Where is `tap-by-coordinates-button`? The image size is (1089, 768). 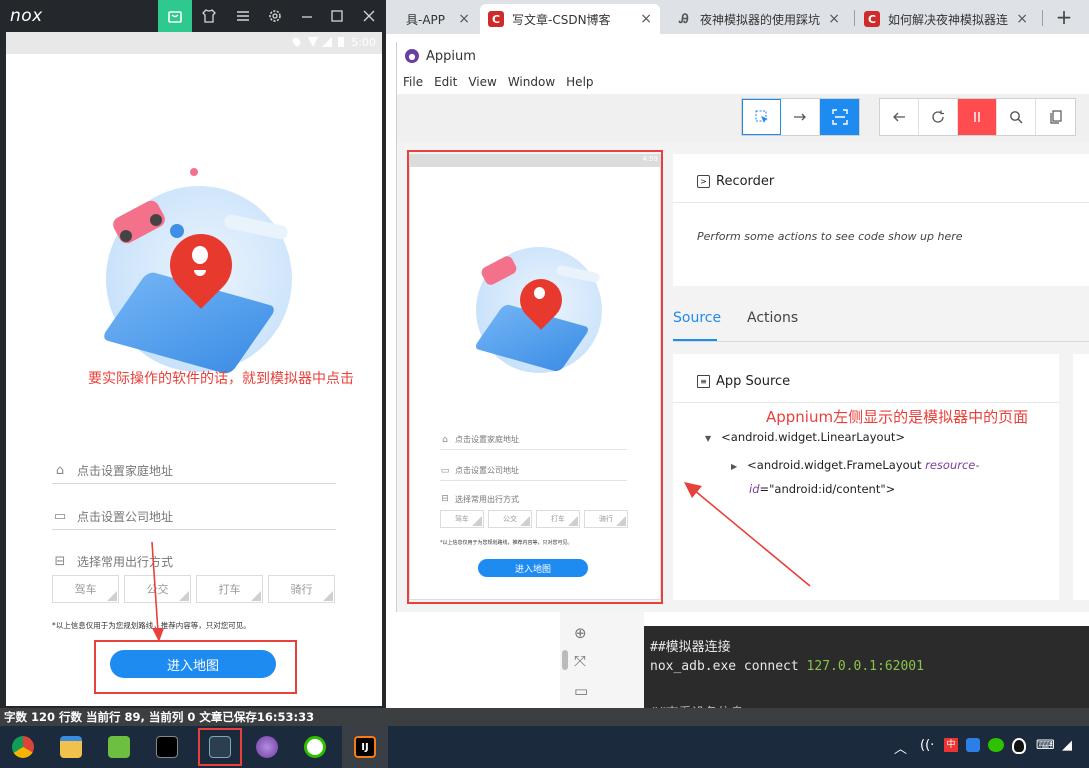
tap-by-coordinates-button is located at coordinates (839, 117).